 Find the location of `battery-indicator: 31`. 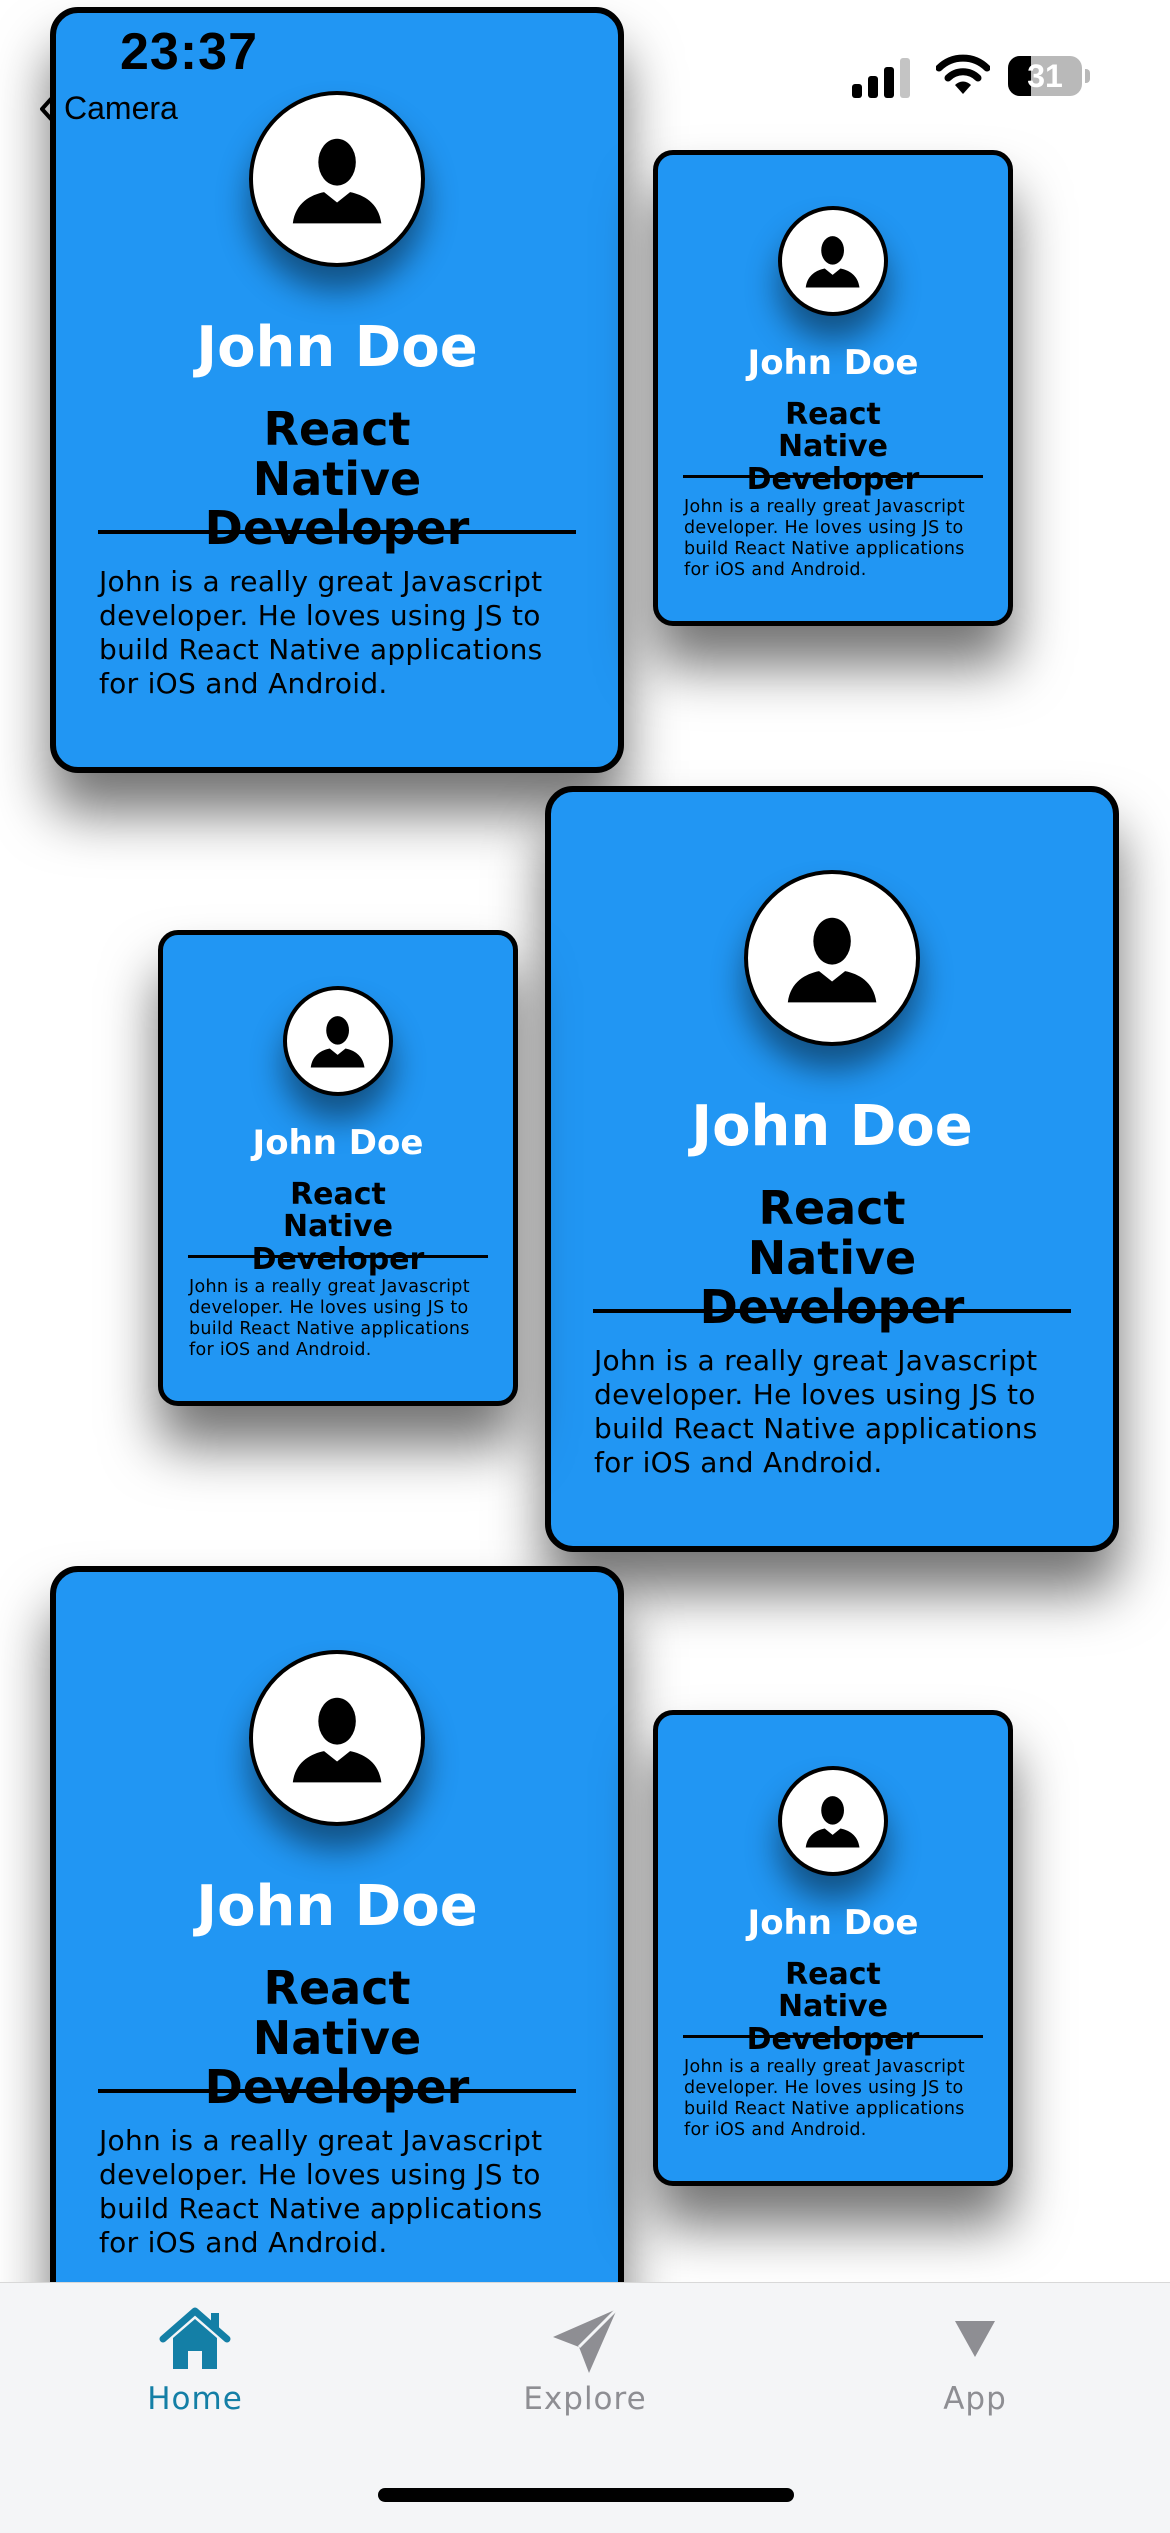

battery-indicator: 31 is located at coordinates (1049, 76).